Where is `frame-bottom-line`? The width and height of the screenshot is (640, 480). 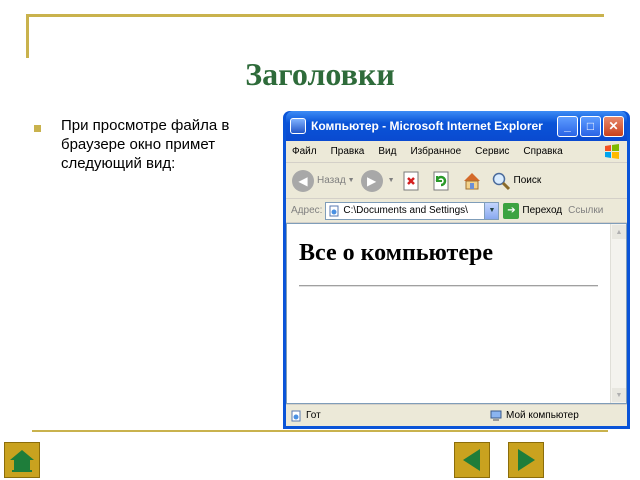 frame-bottom-line is located at coordinates (320, 431).